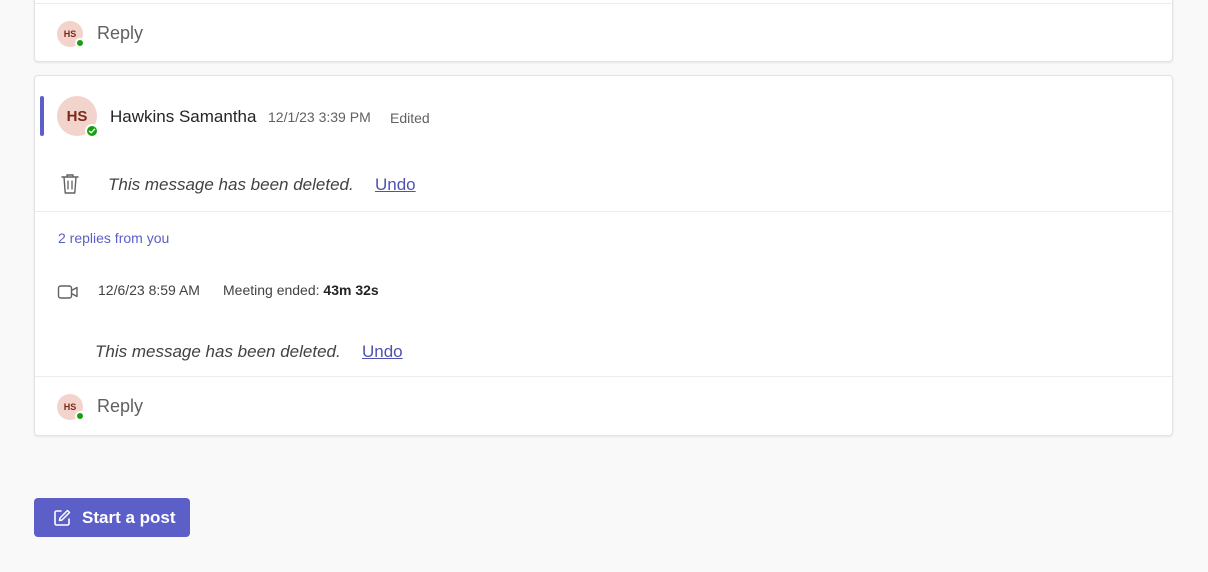 This screenshot has height=572, width=1208. Describe the element at coordinates (62, 517) in the screenshot. I see `compose-icon` at that location.